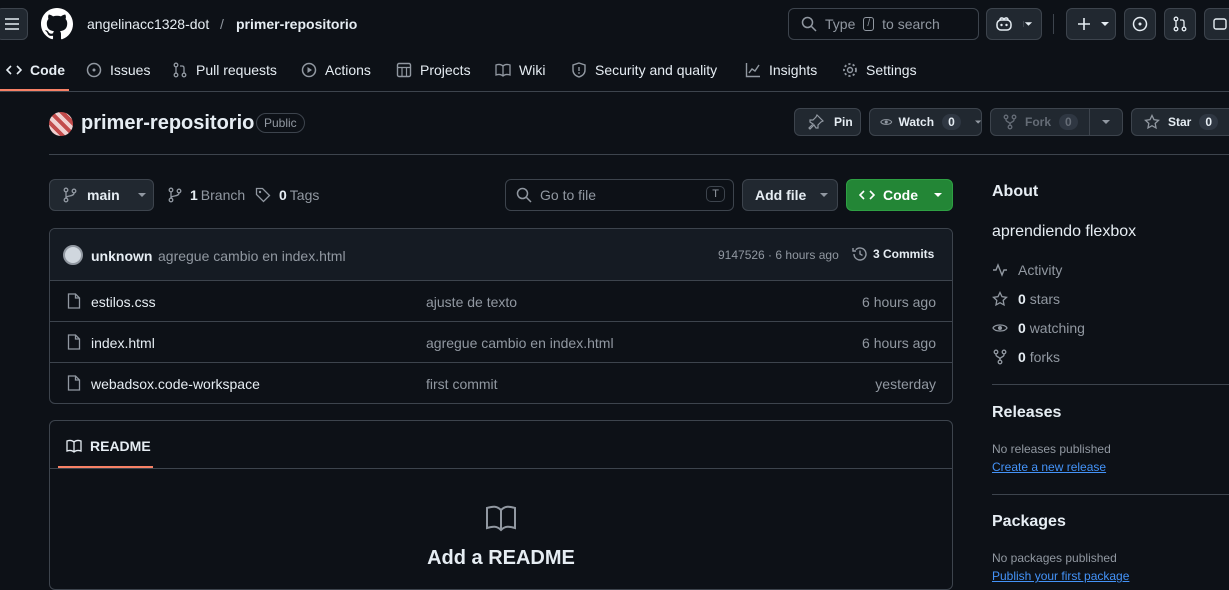  Describe the element at coordinates (1060, 576) in the screenshot. I see `publish-package-link: Publish your first package` at that location.